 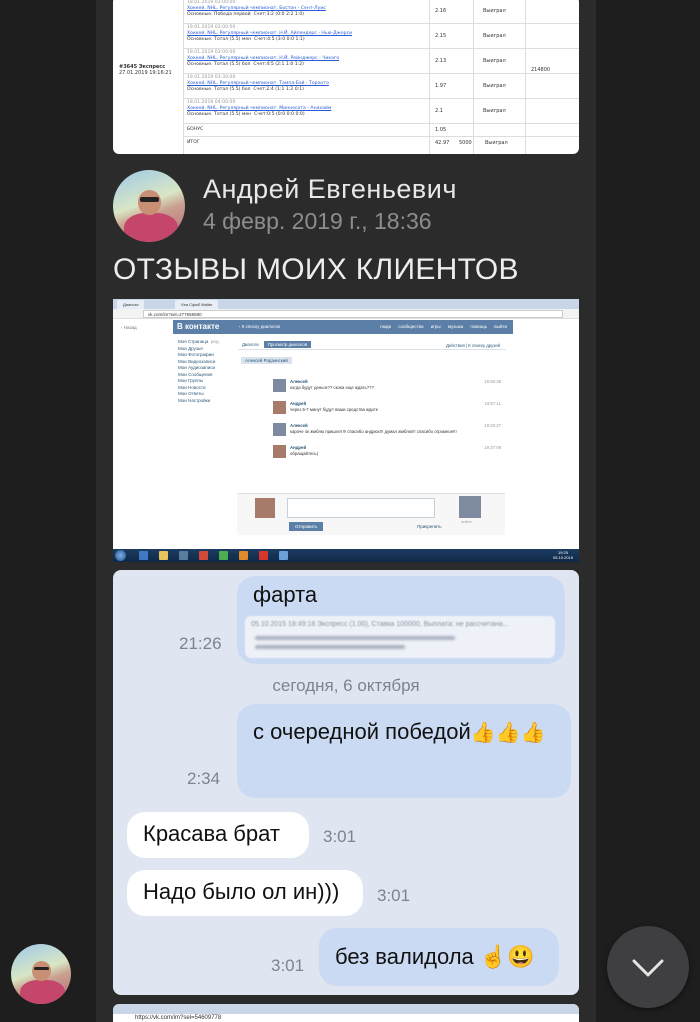 What do you see at coordinates (330, 189) in the screenshot?
I see `post-author: Андрей Евгеньевич` at bounding box center [330, 189].